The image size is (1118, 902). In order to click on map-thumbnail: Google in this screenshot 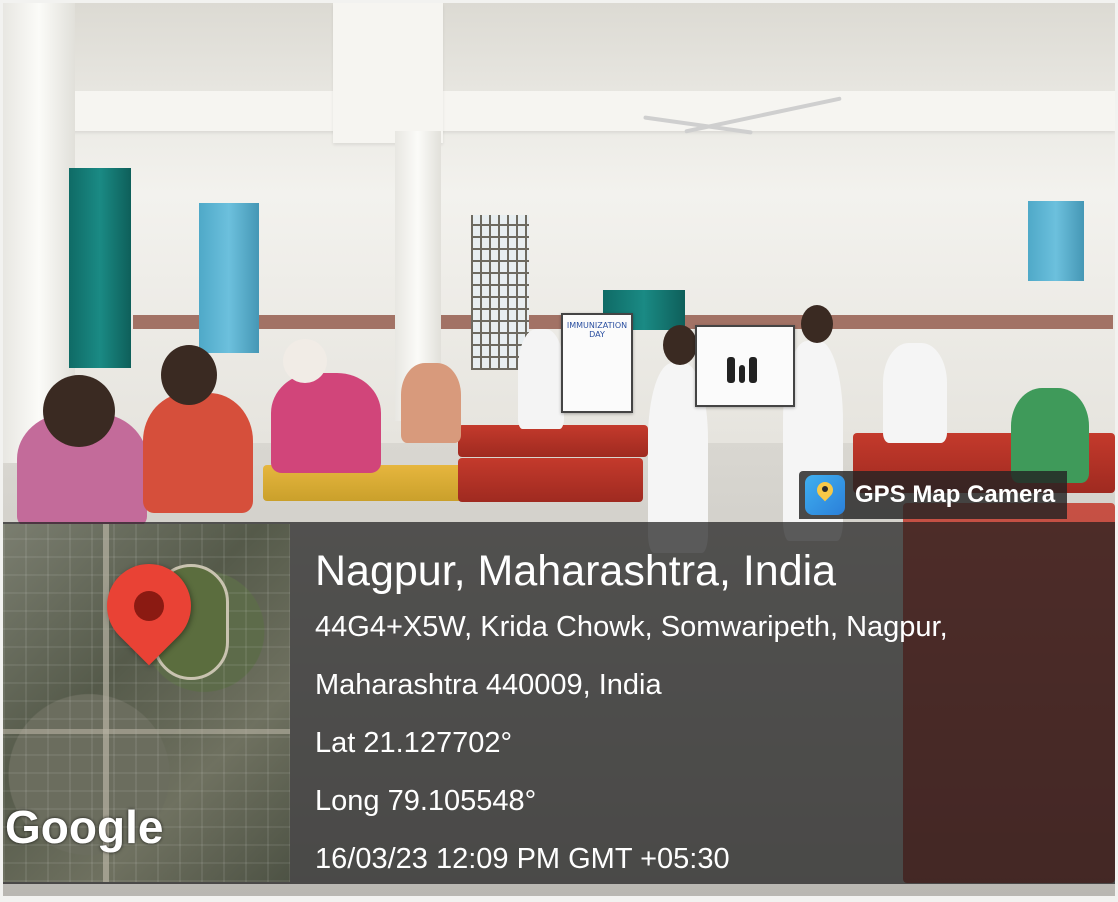, I will do `click(146, 703)`.